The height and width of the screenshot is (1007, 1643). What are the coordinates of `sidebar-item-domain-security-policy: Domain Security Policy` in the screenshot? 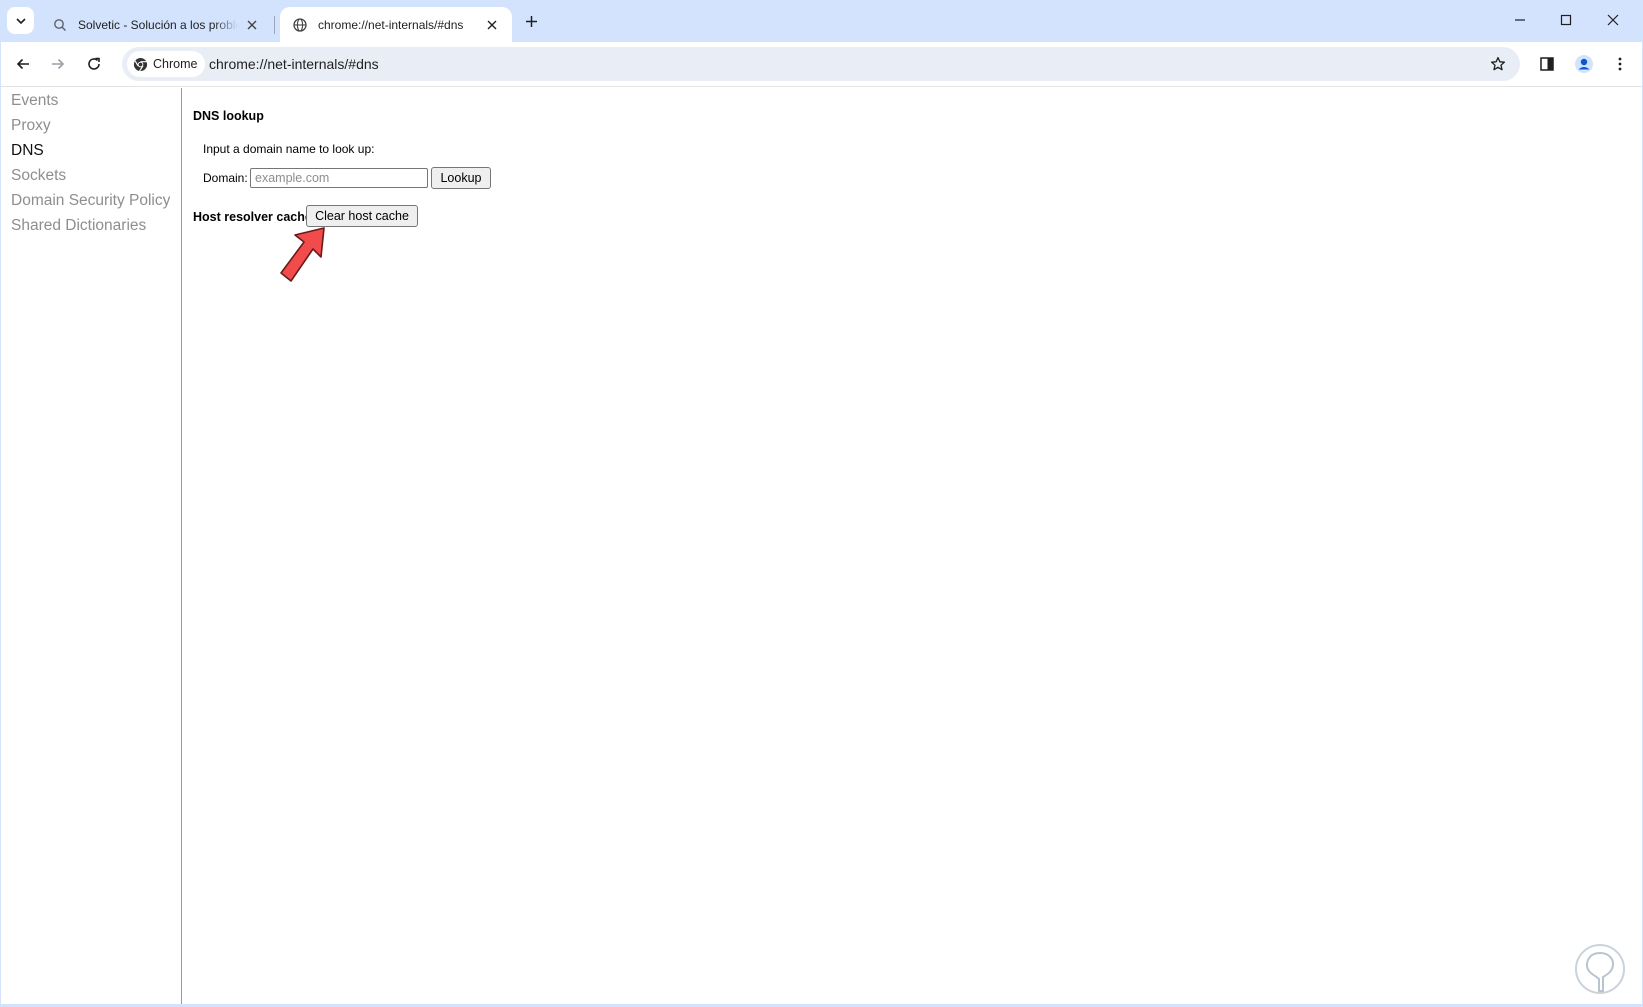 It's located at (90, 201).